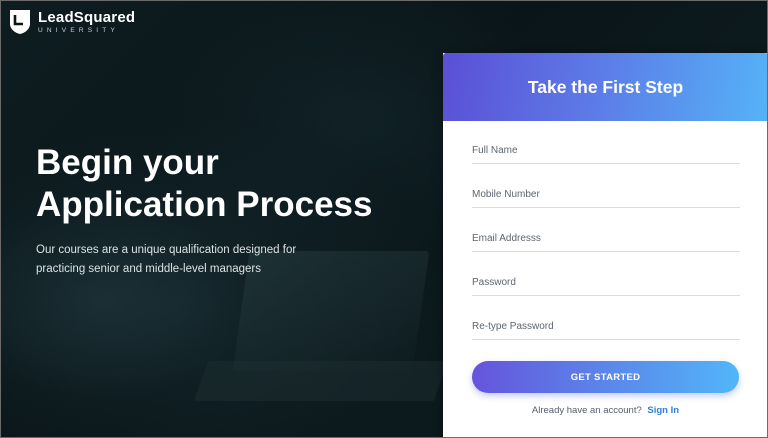  I want to click on background-keyboard-shape, so click(321, 381).